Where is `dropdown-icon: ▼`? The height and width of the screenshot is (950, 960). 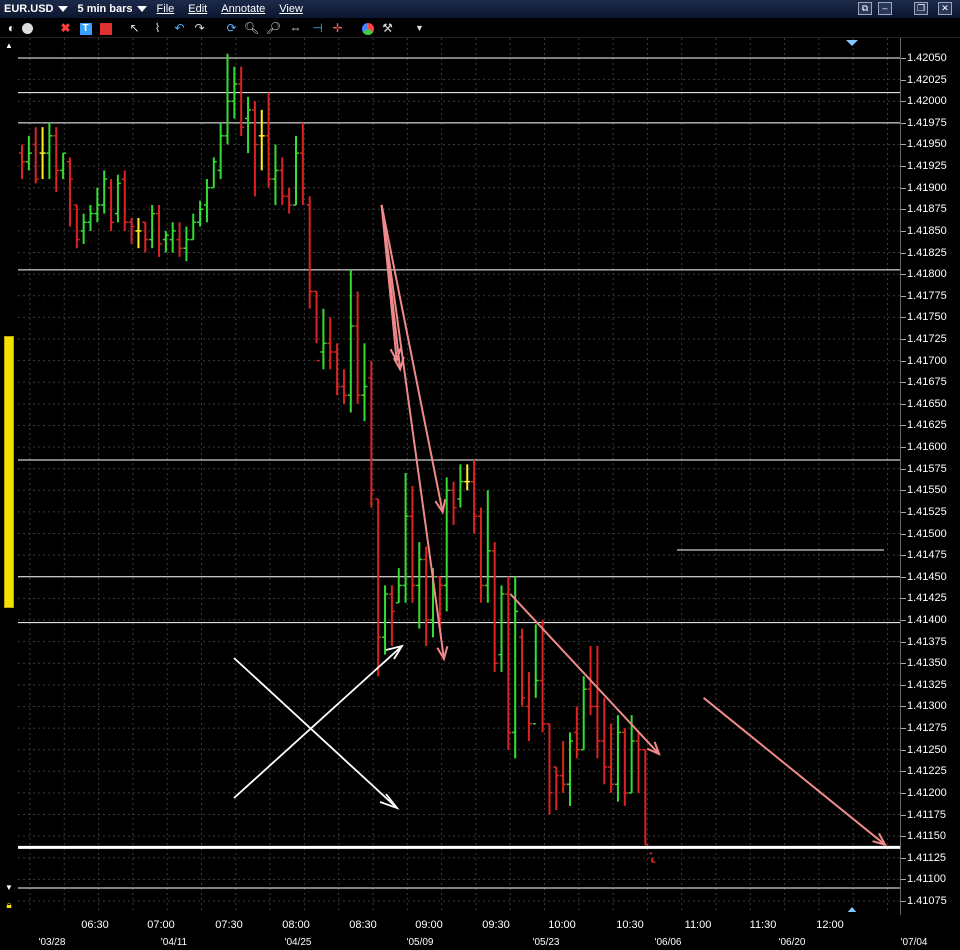
dropdown-icon: ▼ is located at coordinates (419, 28).